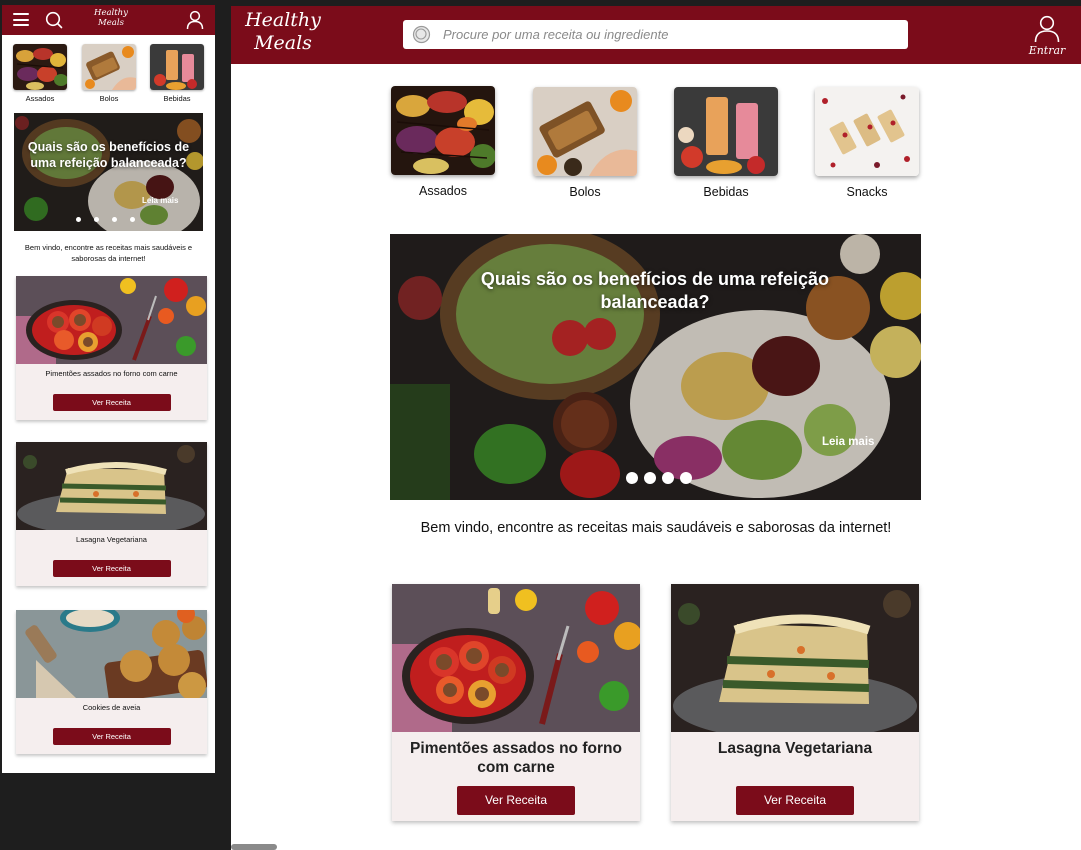  I want to click on login-button: Entrar, so click(1047, 36).